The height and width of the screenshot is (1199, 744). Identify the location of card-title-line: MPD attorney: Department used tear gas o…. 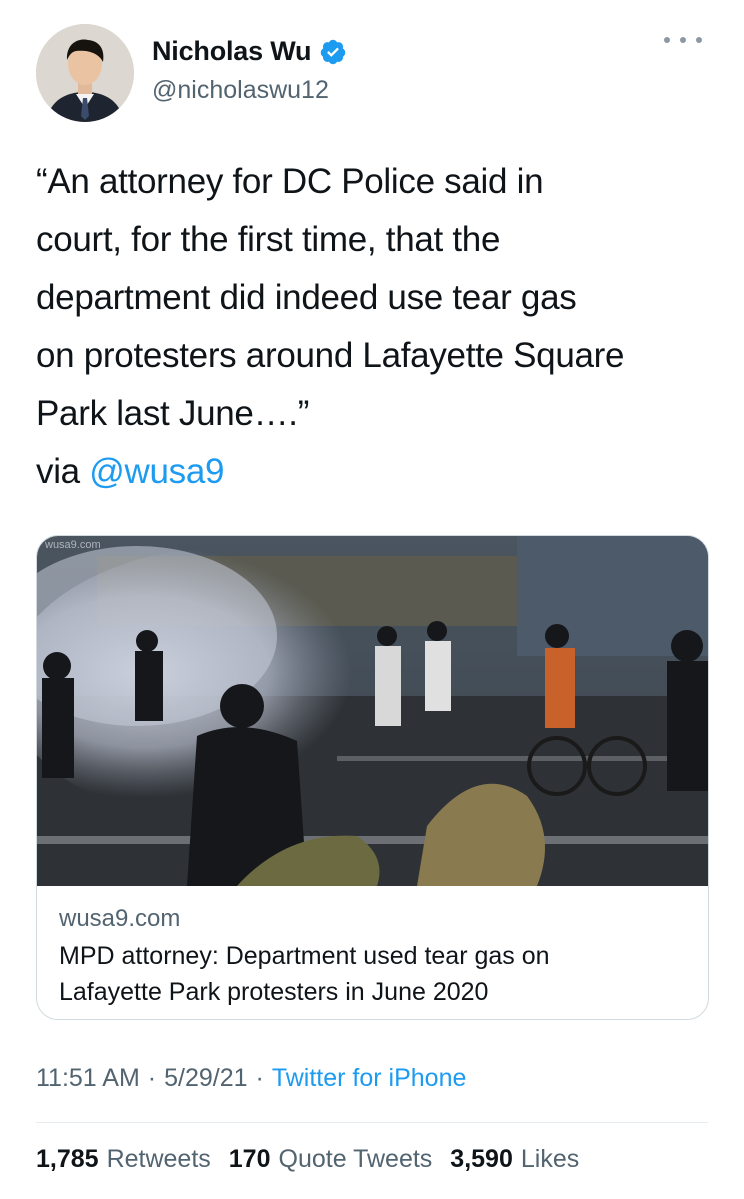
(304, 956).